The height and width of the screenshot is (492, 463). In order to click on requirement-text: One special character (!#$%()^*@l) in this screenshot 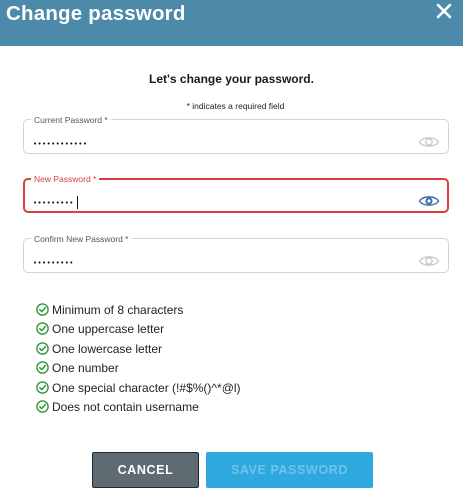, I will do `click(146, 388)`.